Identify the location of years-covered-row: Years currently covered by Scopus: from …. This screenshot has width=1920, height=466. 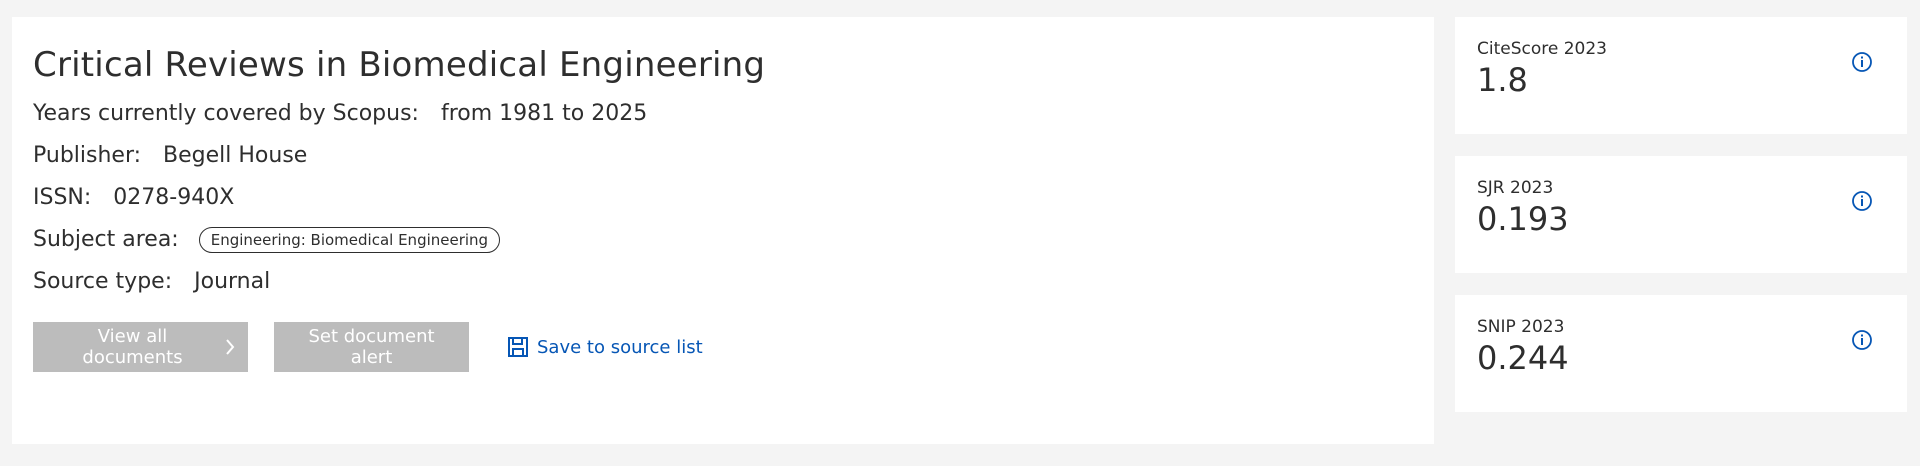
(723, 114).